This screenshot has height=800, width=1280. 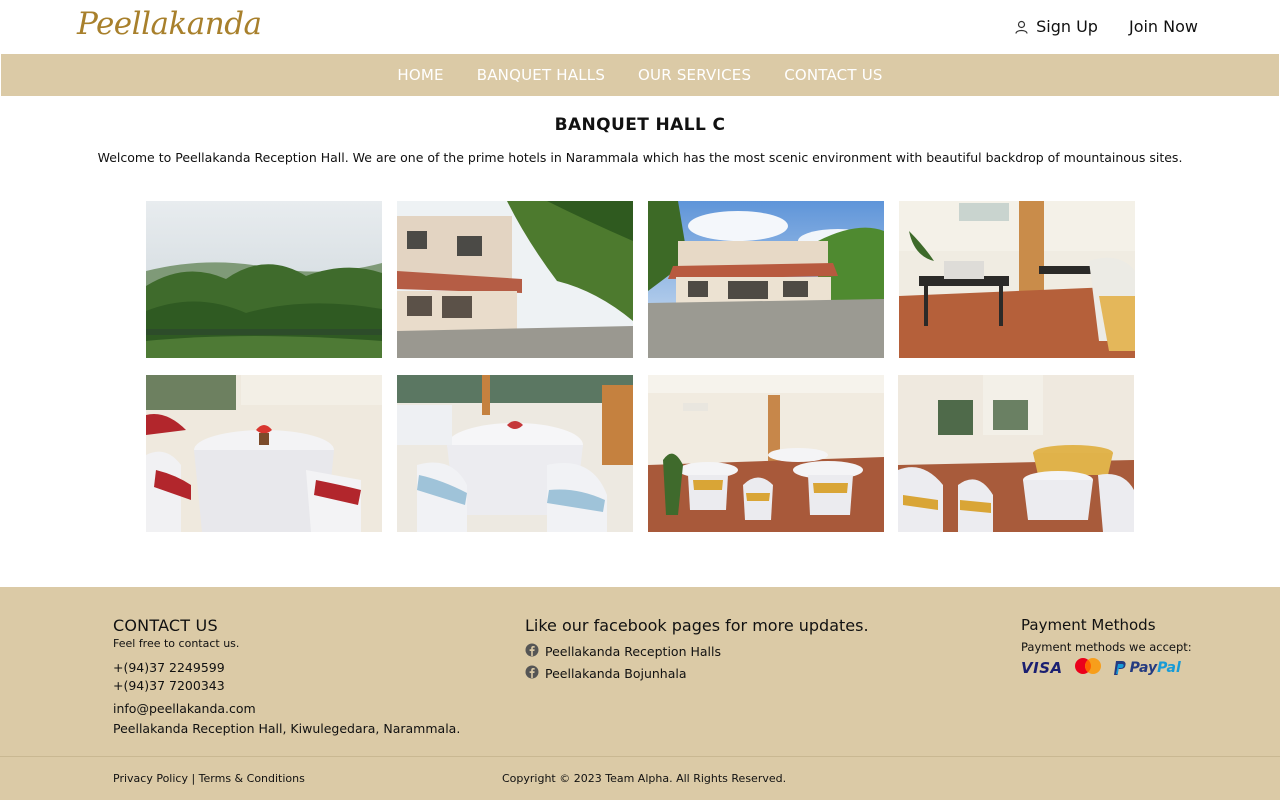 I want to click on photo-tables-red-sashes, so click(x=264, y=453).